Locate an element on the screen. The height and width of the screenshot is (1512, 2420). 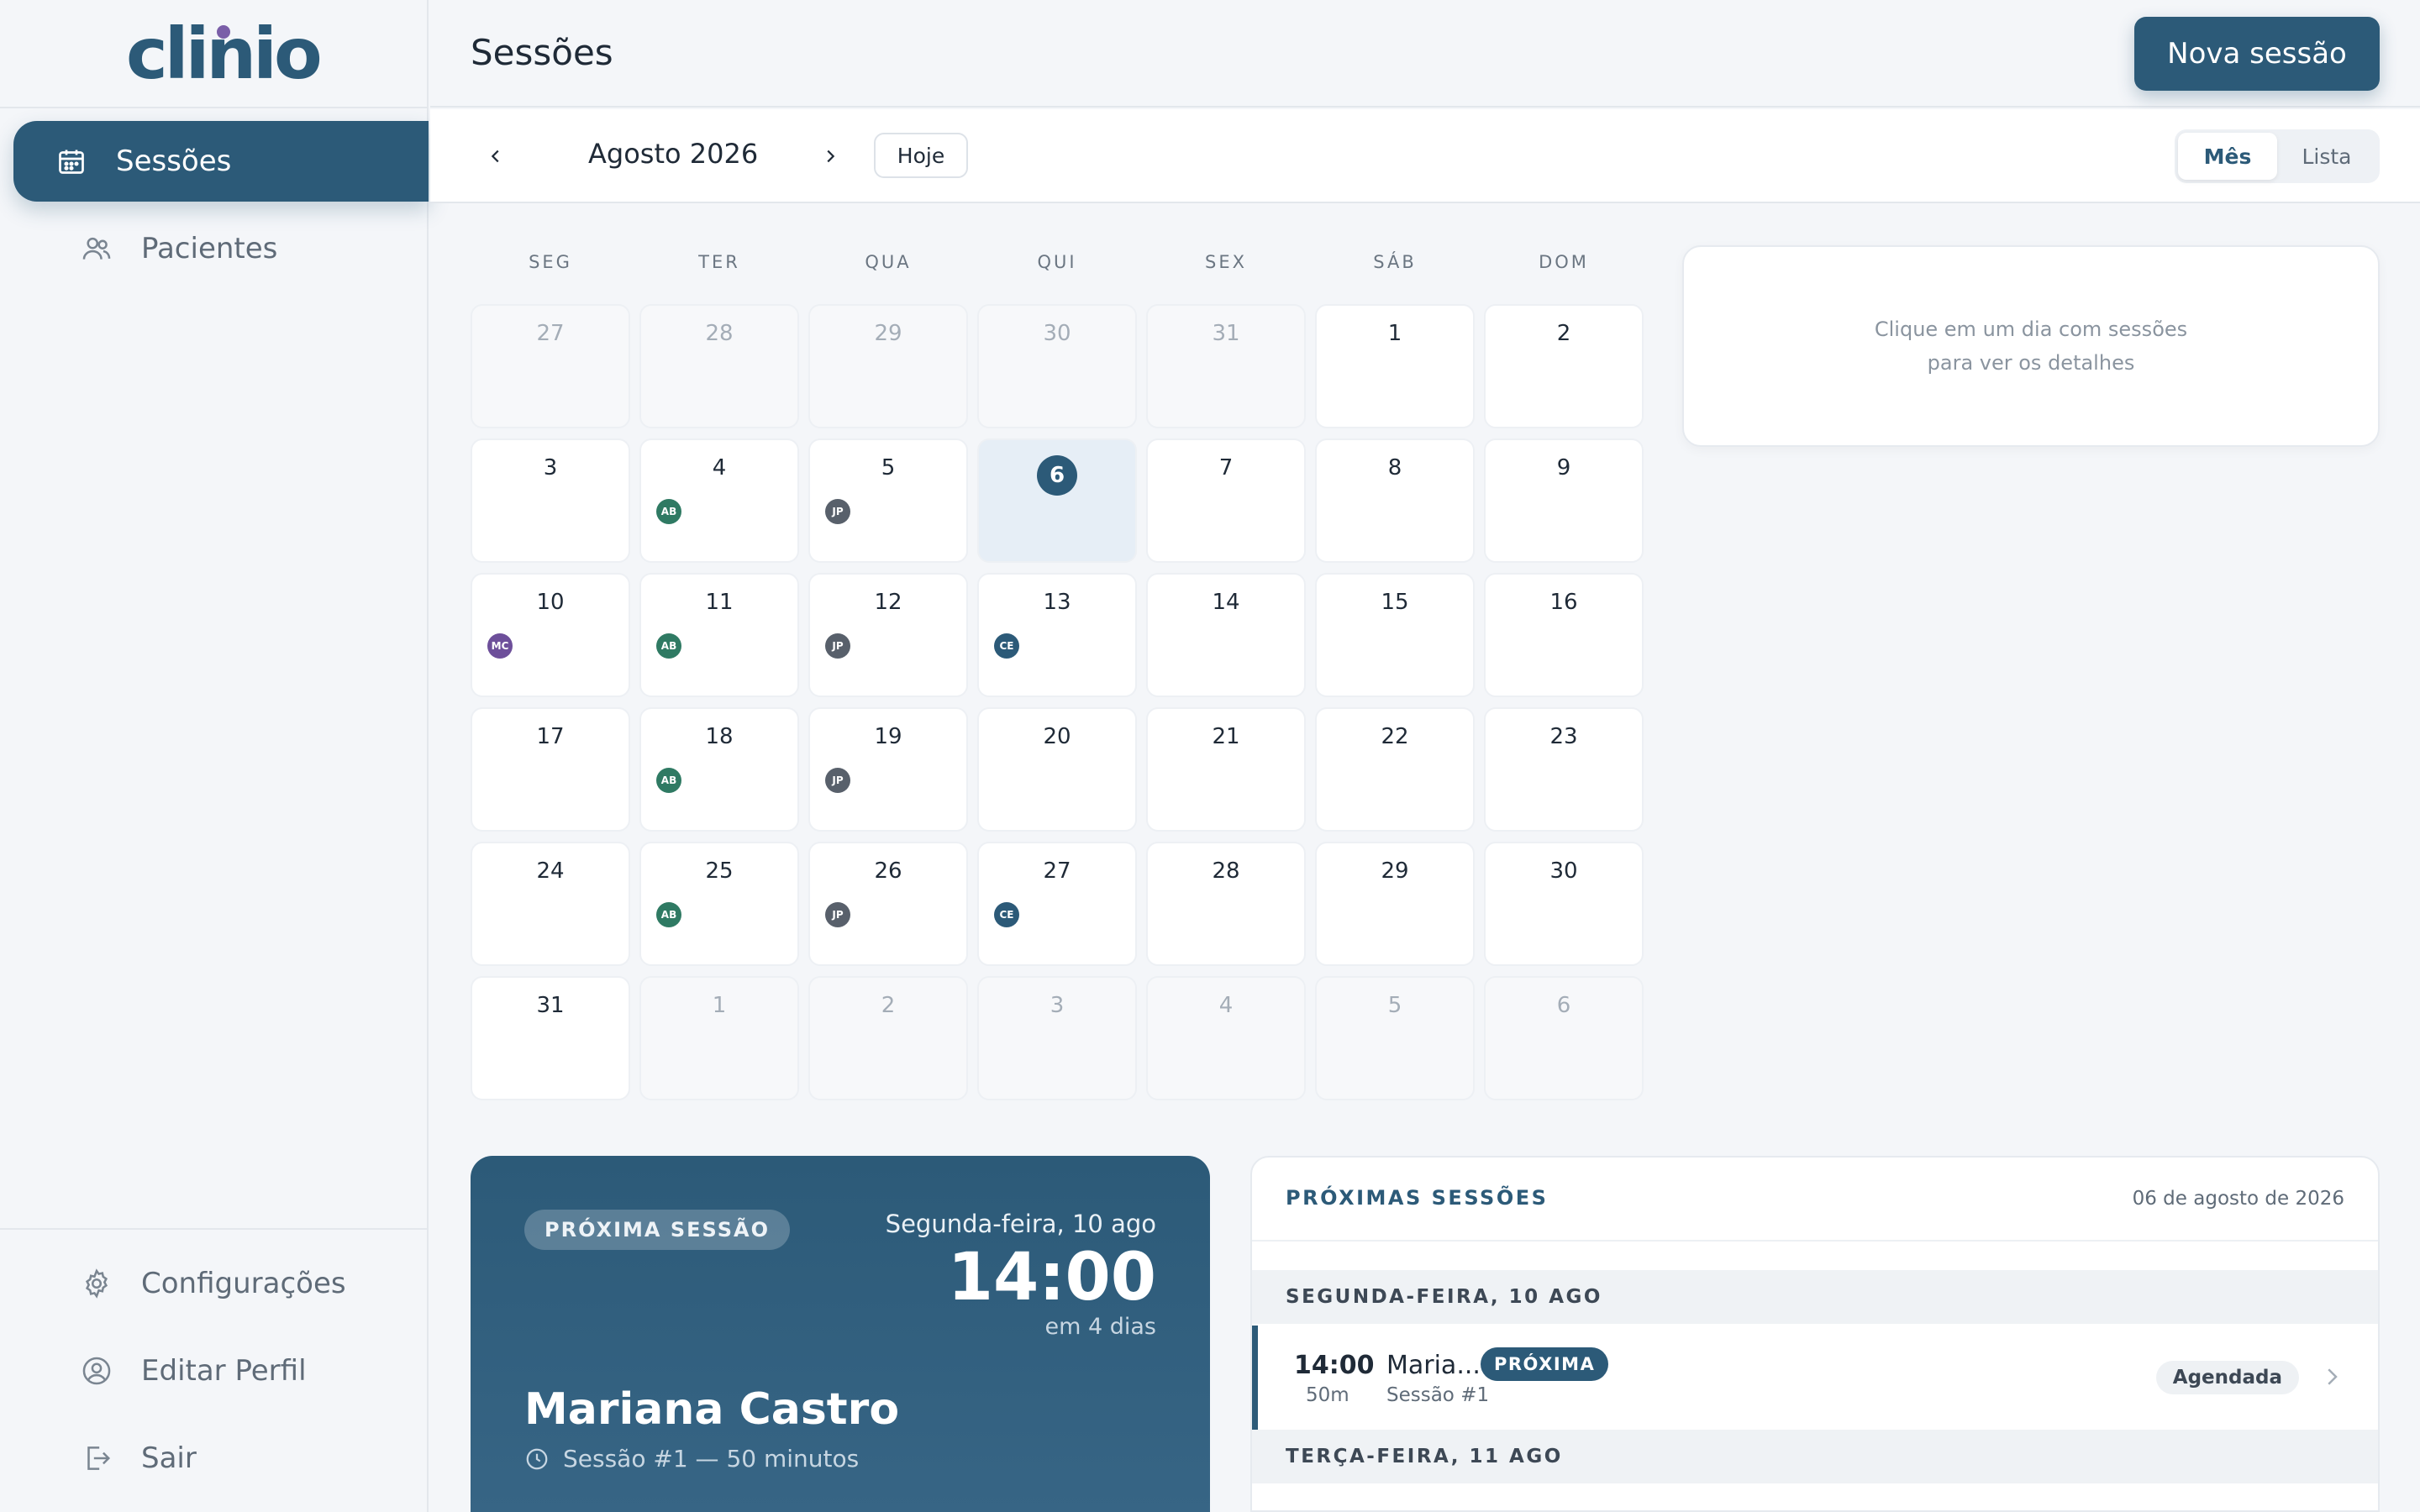
day-number: 15 is located at coordinates (1395, 602).